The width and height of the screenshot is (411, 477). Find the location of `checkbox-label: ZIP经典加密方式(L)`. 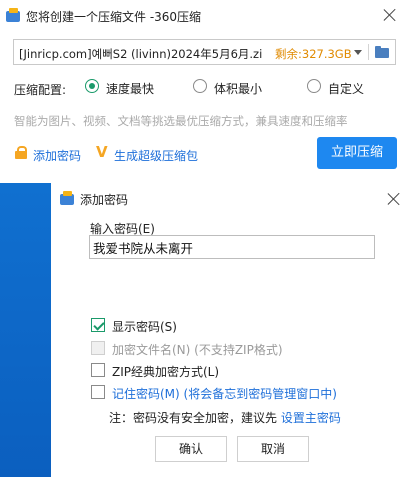

checkbox-label: ZIP经典加密方式(L) is located at coordinates (165, 371).